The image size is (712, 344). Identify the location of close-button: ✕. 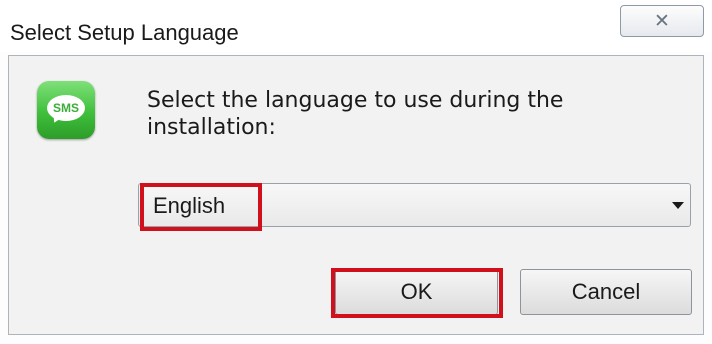
(662, 21).